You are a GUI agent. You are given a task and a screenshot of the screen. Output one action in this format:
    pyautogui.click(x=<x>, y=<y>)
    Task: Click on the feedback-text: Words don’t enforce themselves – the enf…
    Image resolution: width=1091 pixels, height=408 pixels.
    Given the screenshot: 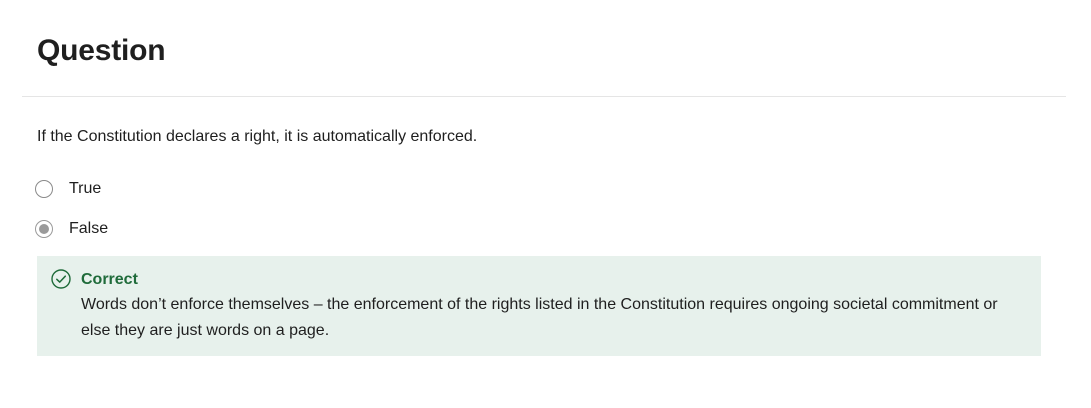 What is the action you would take?
    pyautogui.click(x=539, y=317)
    